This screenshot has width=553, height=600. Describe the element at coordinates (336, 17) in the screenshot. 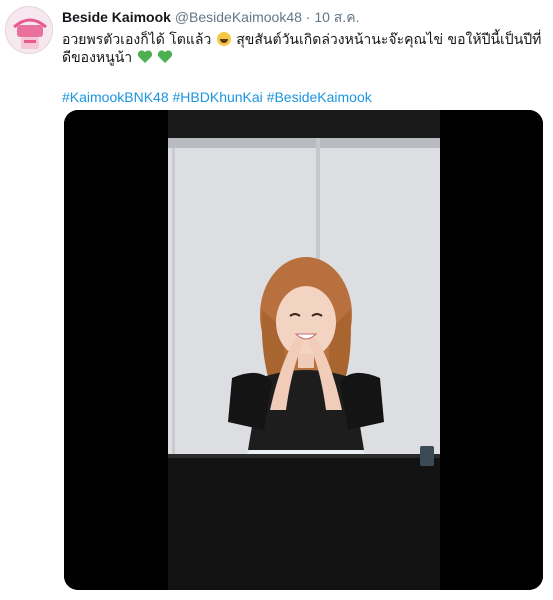

I see `tweet-date: 10 ส.ค.` at that location.